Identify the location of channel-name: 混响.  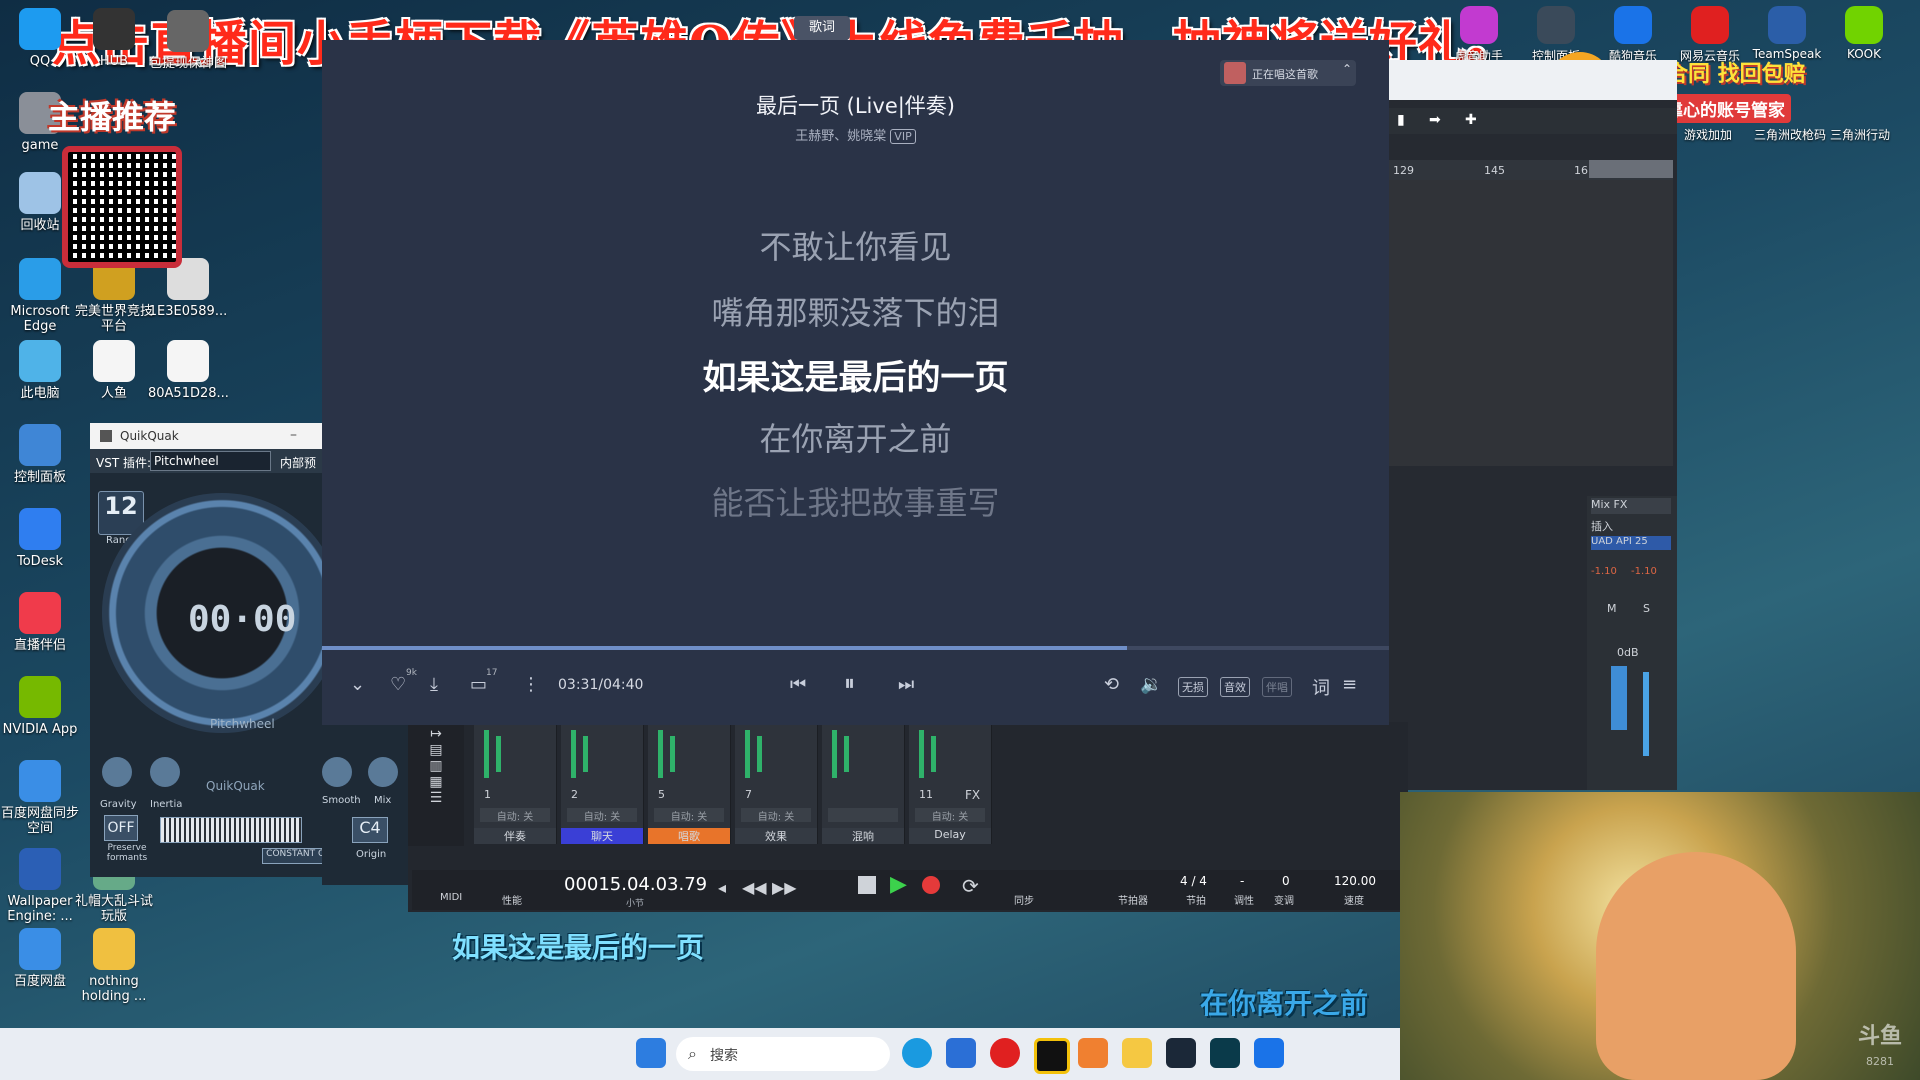
(863, 836).